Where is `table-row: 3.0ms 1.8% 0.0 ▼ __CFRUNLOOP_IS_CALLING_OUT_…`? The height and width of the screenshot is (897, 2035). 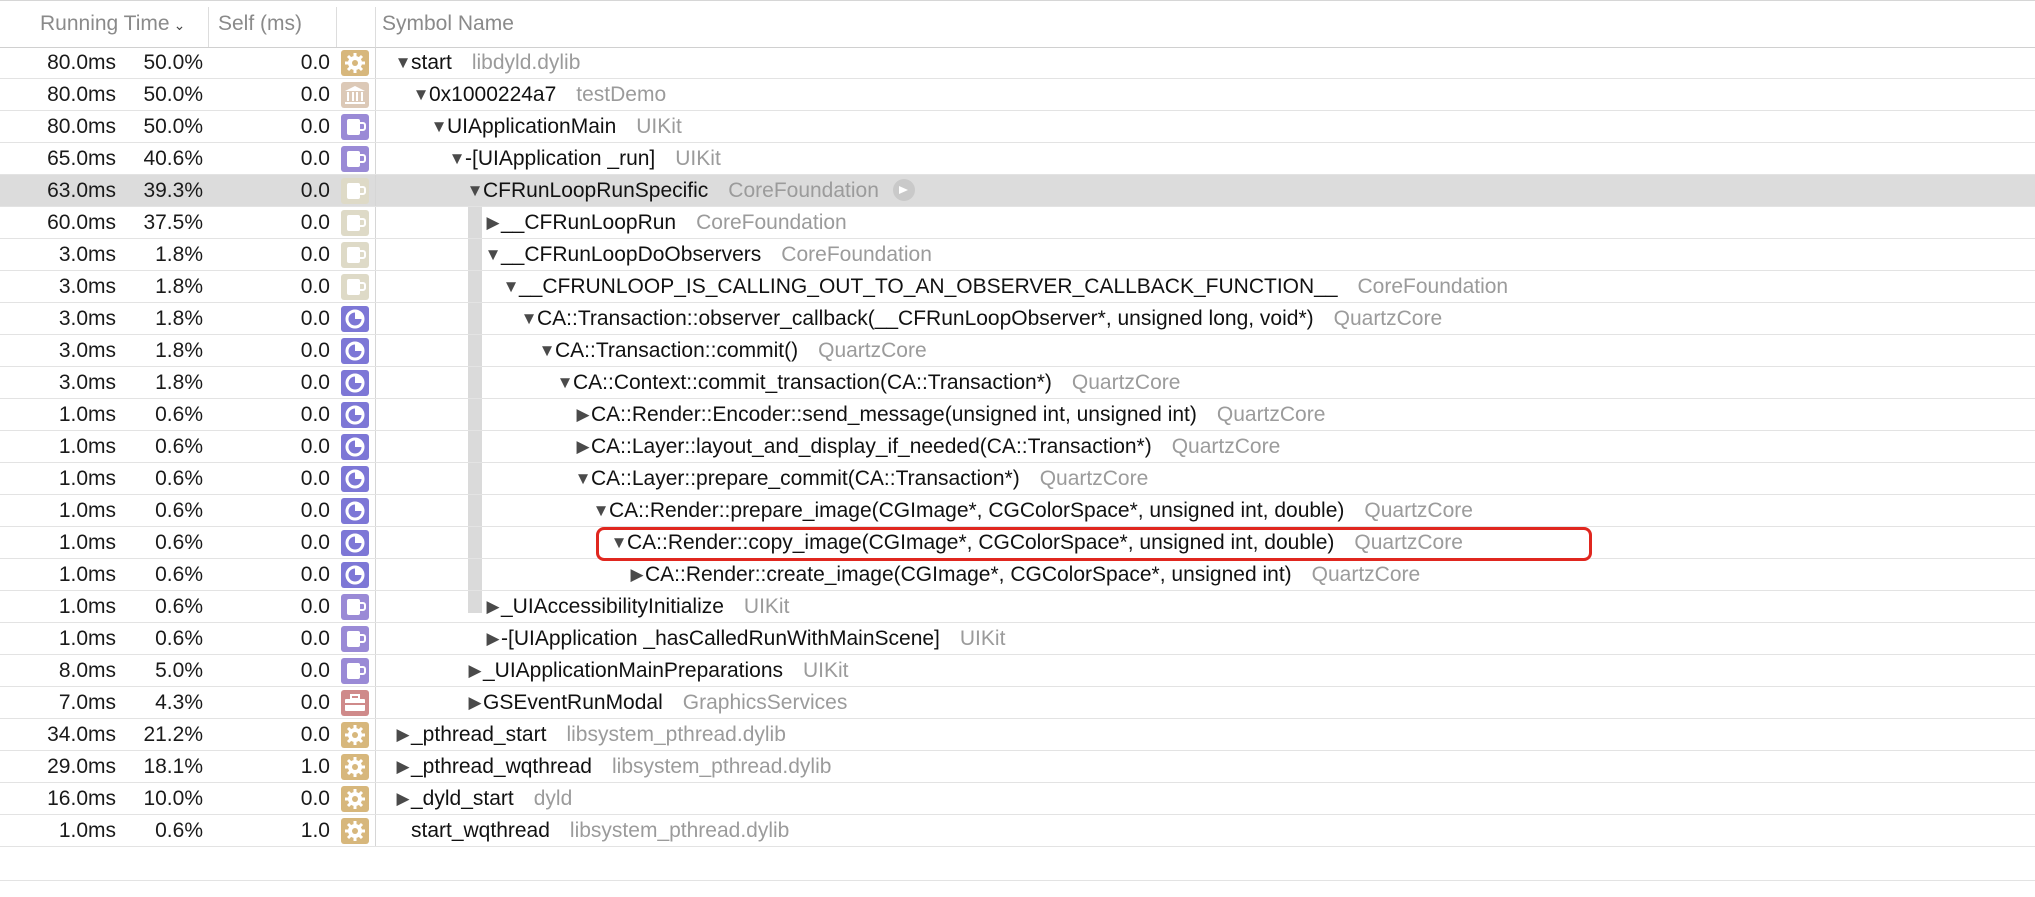 table-row: 3.0ms 1.8% 0.0 ▼ __CFRUNLOOP_IS_CALLING_OUT_… is located at coordinates (1017, 287).